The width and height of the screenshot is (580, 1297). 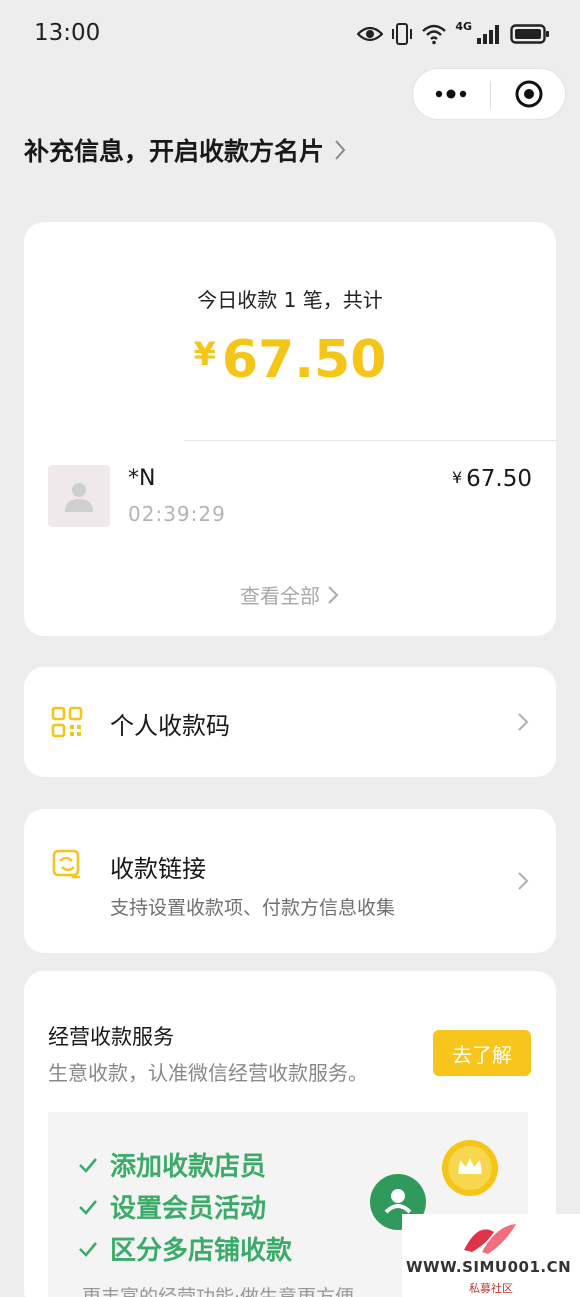 I want to click on feature-item: 区分多店铺收款, so click(x=185, y=1248).